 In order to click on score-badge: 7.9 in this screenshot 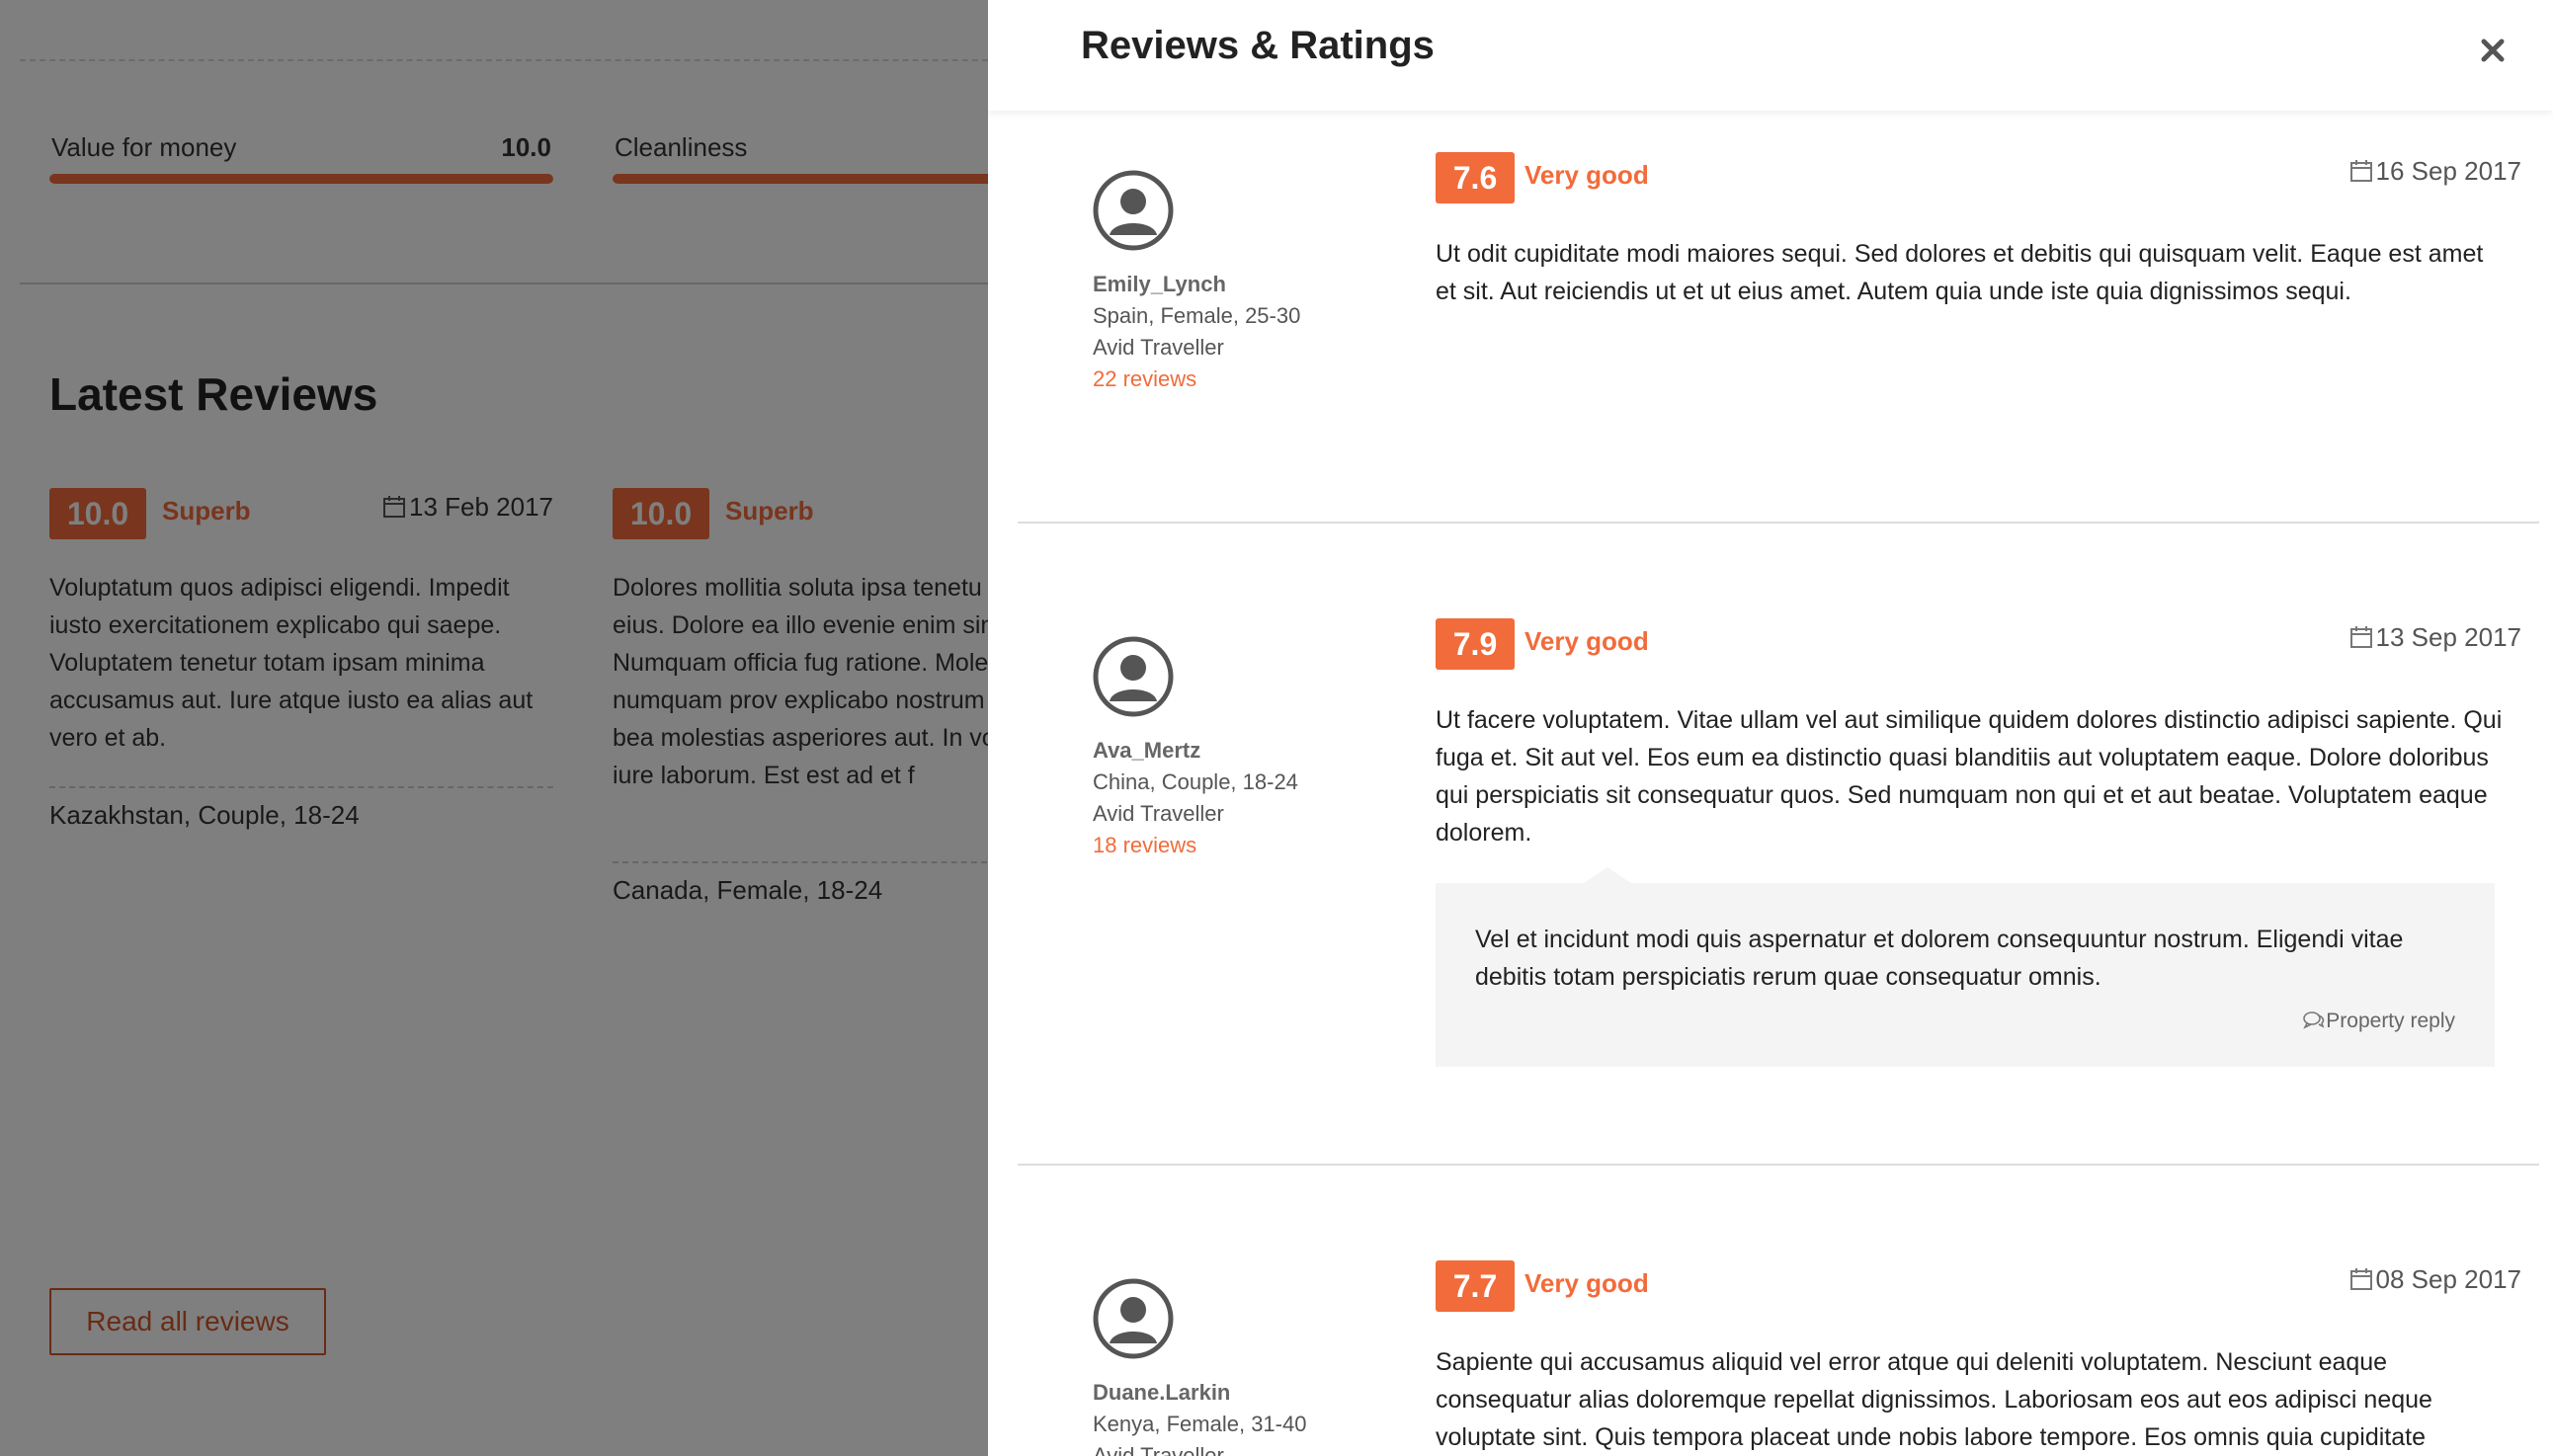, I will do `click(1475, 644)`.